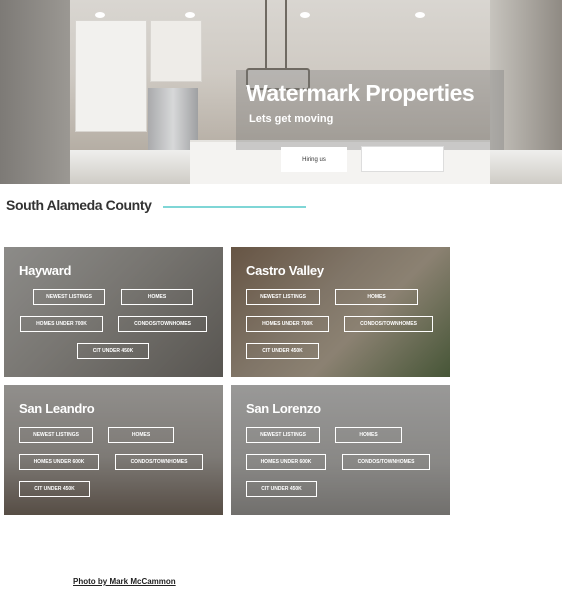  What do you see at coordinates (79, 205) in the screenshot?
I see `section-title: South Alameda County` at bounding box center [79, 205].